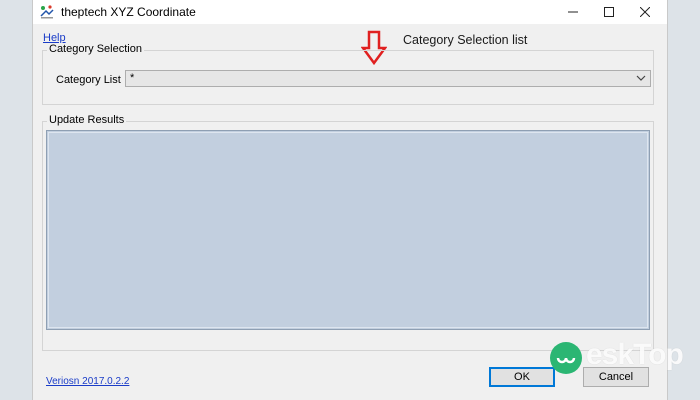 This screenshot has height=400, width=700. What do you see at coordinates (87, 120) in the screenshot?
I see `update-results-group-label: Update Results` at bounding box center [87, 120].